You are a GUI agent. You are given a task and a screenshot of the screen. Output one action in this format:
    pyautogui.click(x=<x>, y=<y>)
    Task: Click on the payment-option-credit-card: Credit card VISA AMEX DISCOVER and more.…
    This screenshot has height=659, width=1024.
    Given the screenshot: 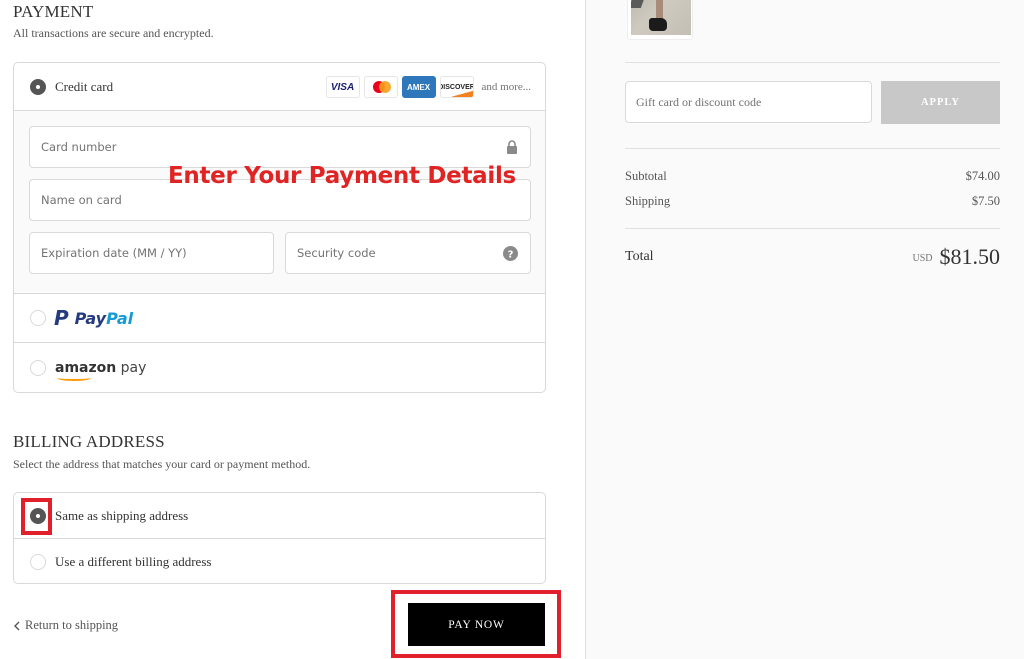 What is the action you would take?
    pyautogui.click(x=279, y=87)
    